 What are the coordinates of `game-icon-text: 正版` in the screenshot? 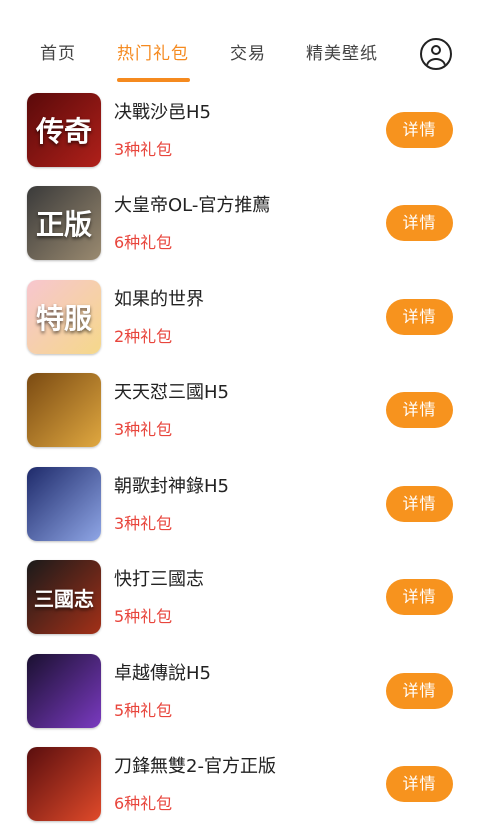 It's located at (63, 224).